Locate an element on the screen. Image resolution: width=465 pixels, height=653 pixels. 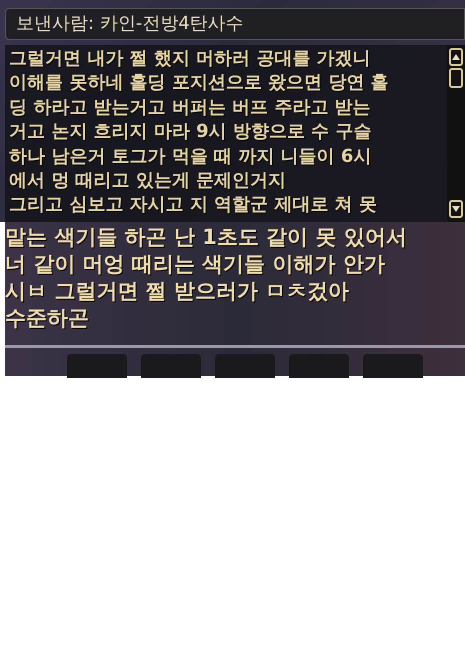
message-line: 하나 남은거 토그가 먹을 때 까지 니들이 6시 is located at coordinates (190, 156).